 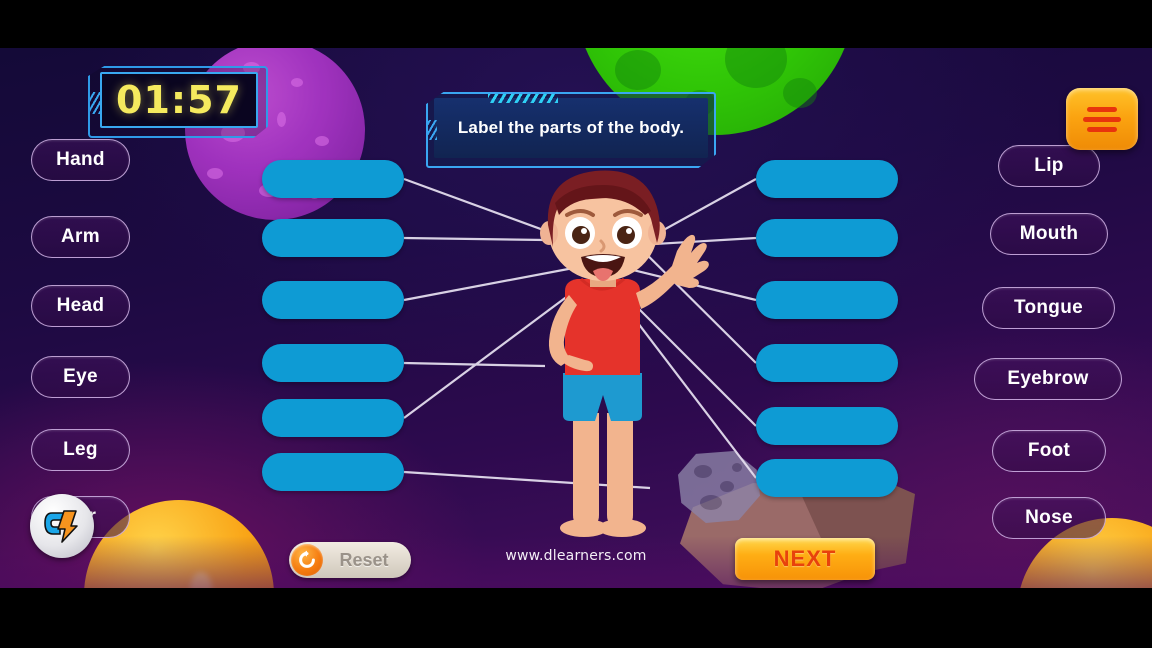 I want to click on word-pill-nose: Nose, so click(x=1049, y=518).